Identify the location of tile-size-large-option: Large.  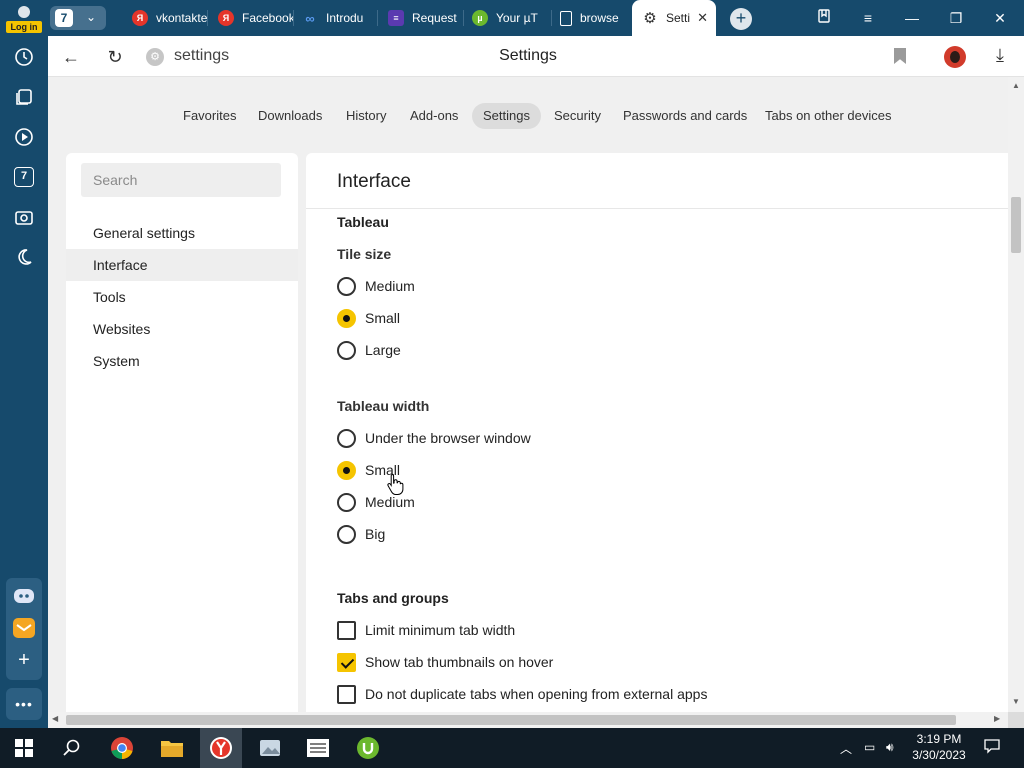
(369, 350).